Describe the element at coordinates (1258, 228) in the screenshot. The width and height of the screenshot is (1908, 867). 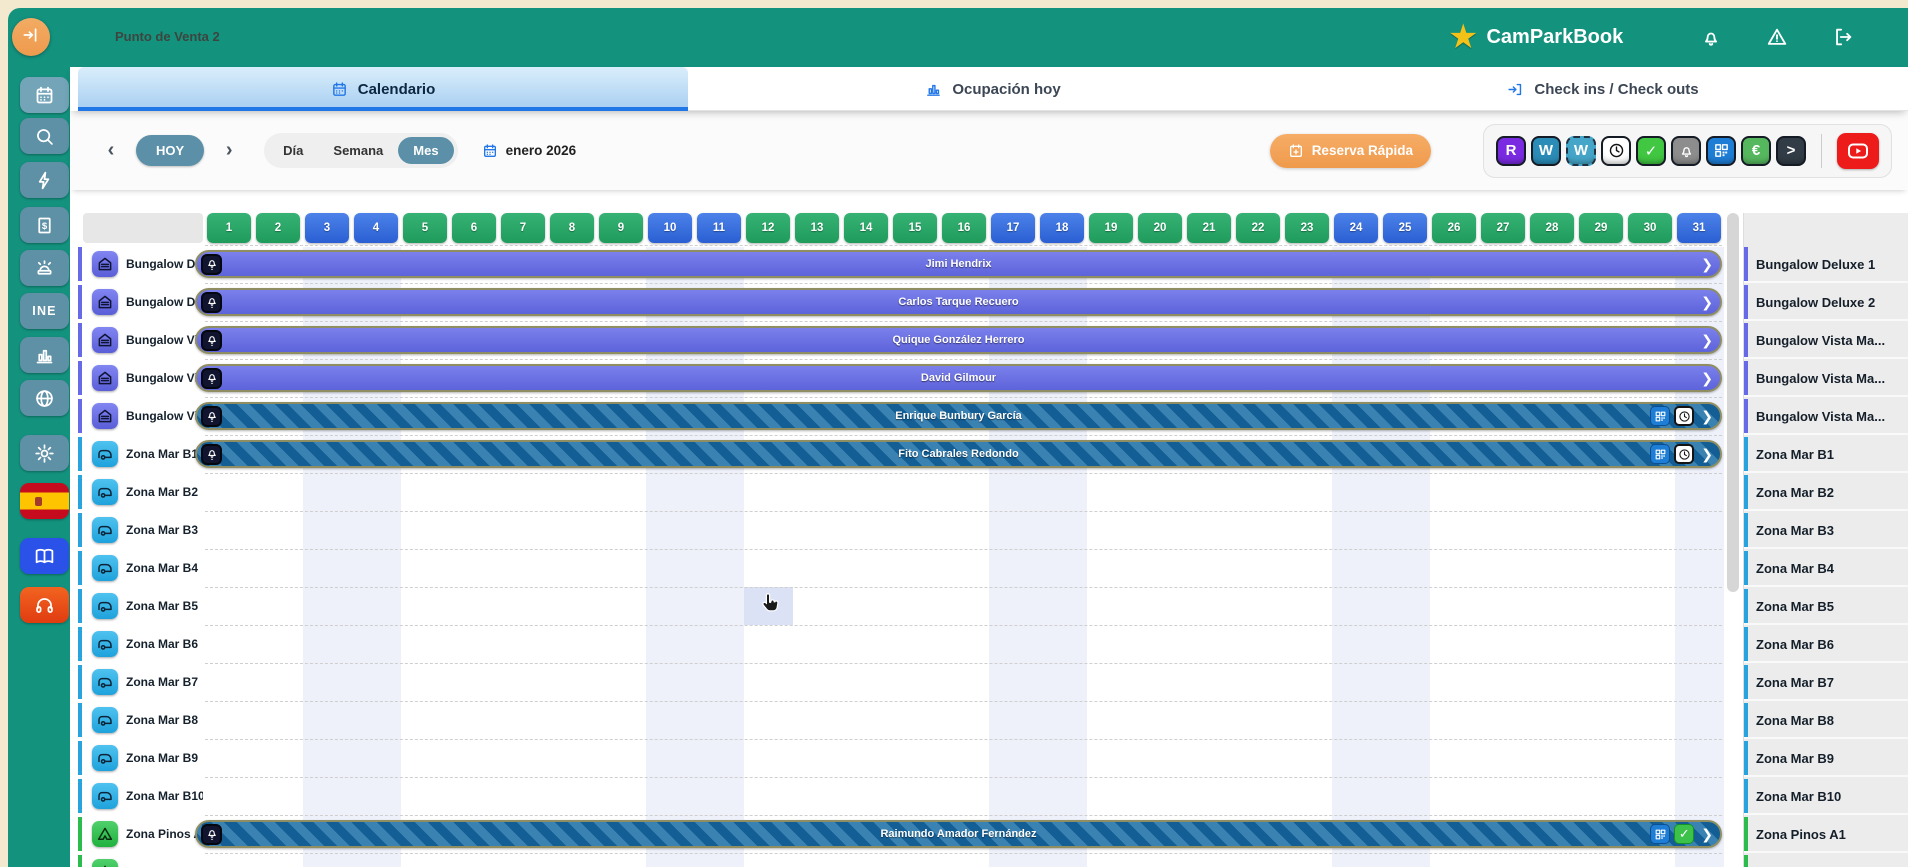
I see `day-header-tile: 22` at that location.